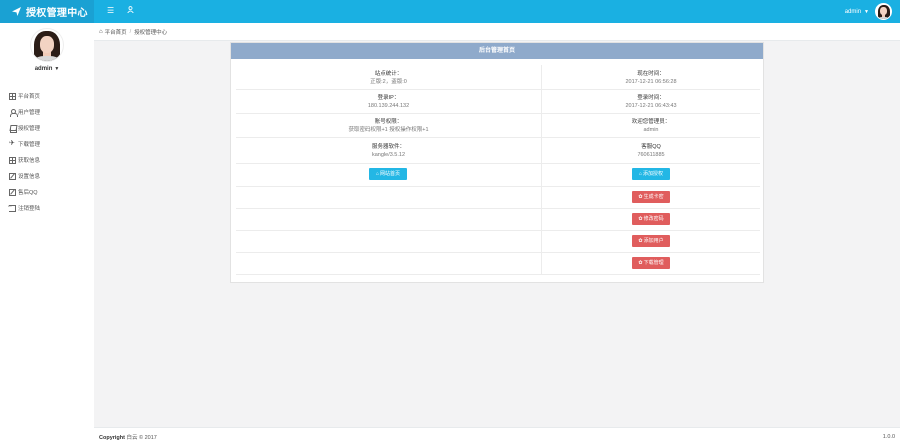 The height and width of the screenshot is (445, 900). What do you see at coordinates (47, 192) in the screenshot?
I see `sidebar-item-support-qq: 售后QQ` at bounding box center [47, 192].